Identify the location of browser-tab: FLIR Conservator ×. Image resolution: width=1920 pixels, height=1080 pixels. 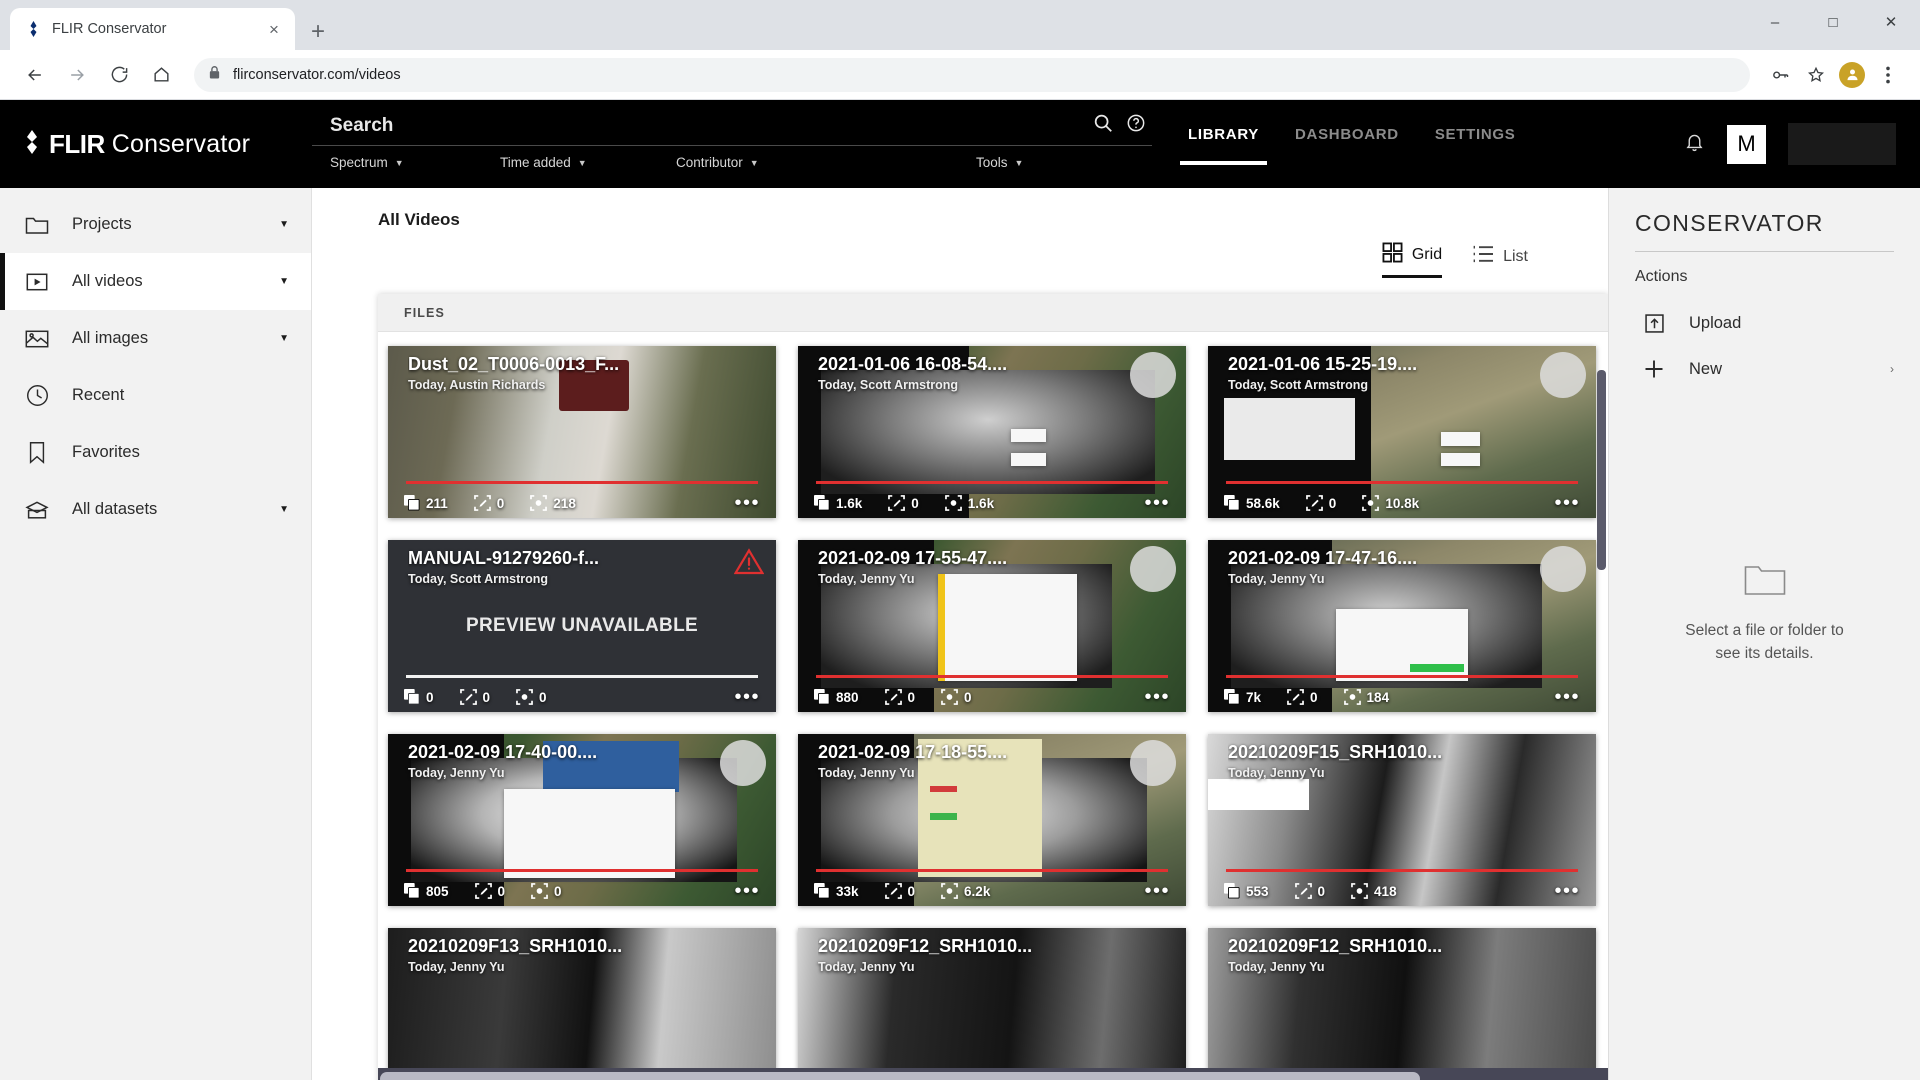
(152, 29).